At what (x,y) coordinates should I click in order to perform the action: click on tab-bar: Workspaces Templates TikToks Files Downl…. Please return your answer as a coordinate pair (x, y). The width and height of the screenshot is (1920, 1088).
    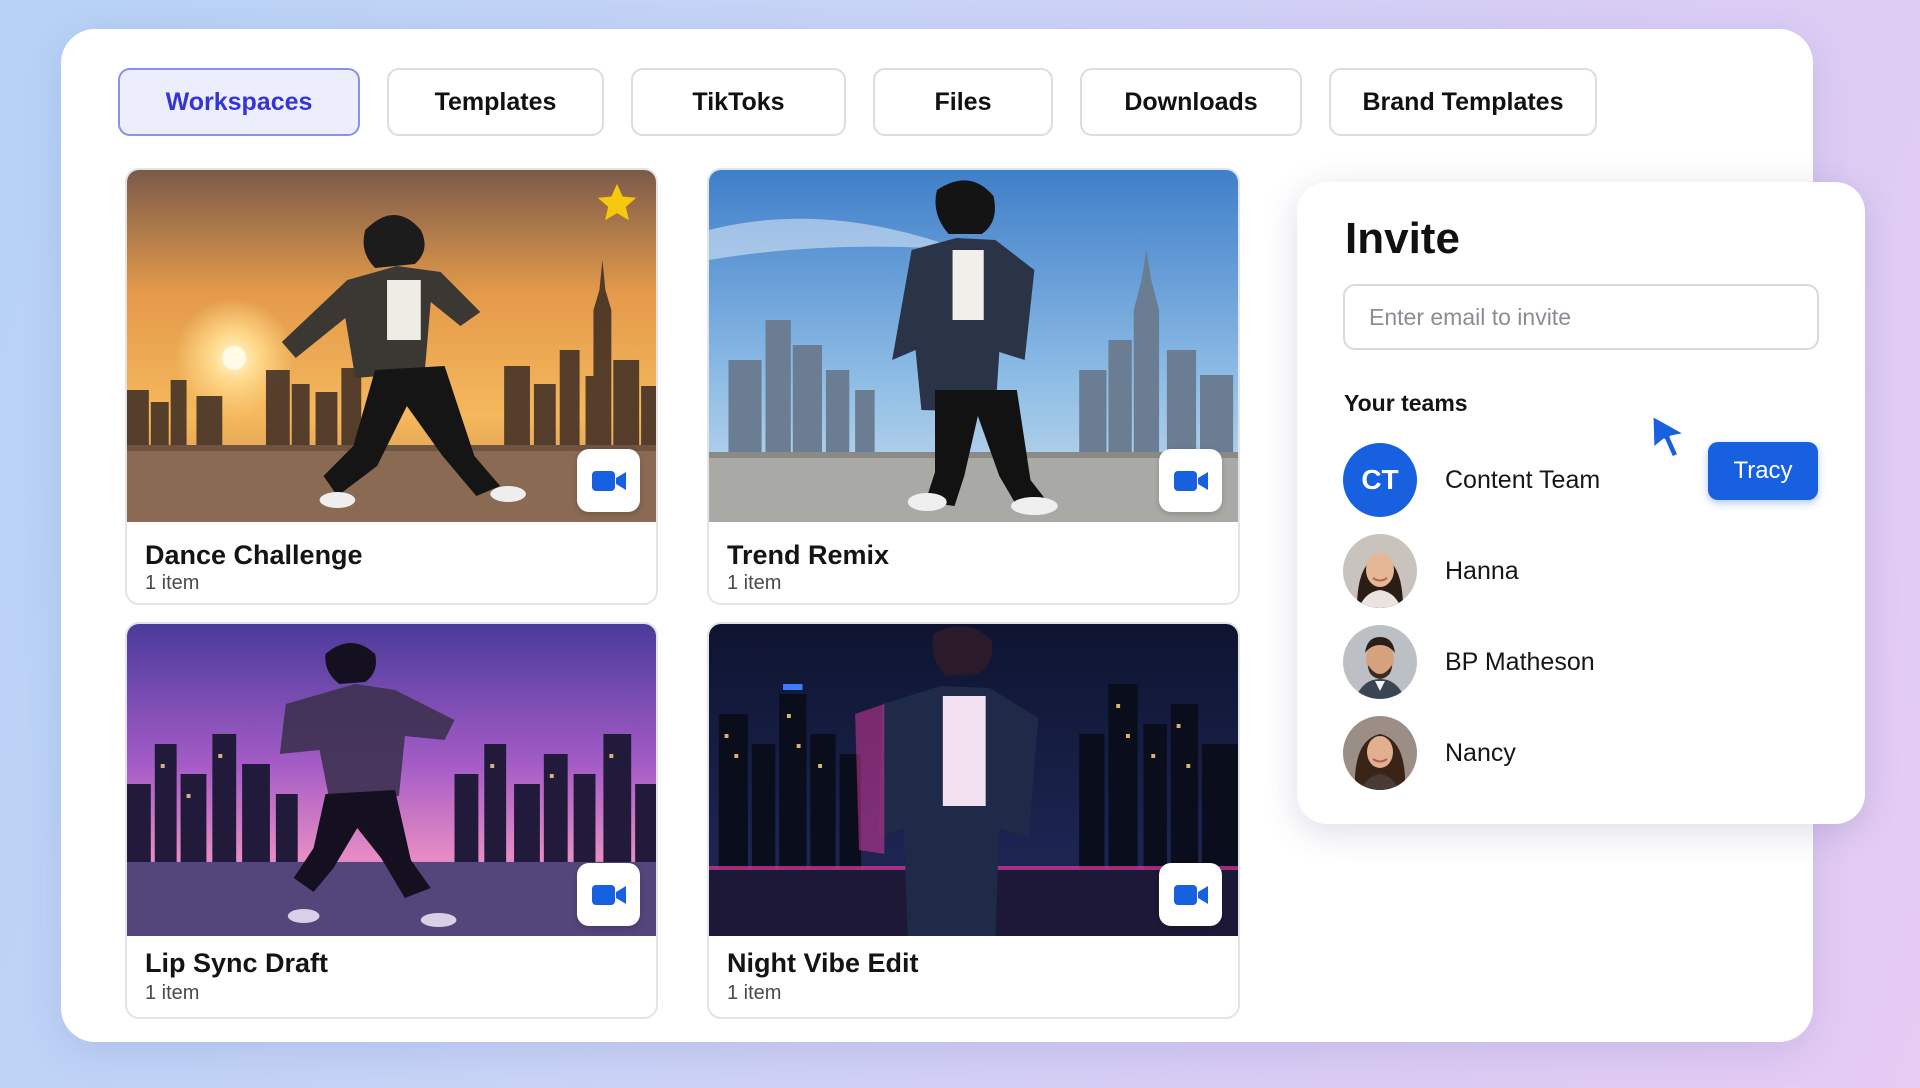
    Looking at the image, I should click on (857, 102).